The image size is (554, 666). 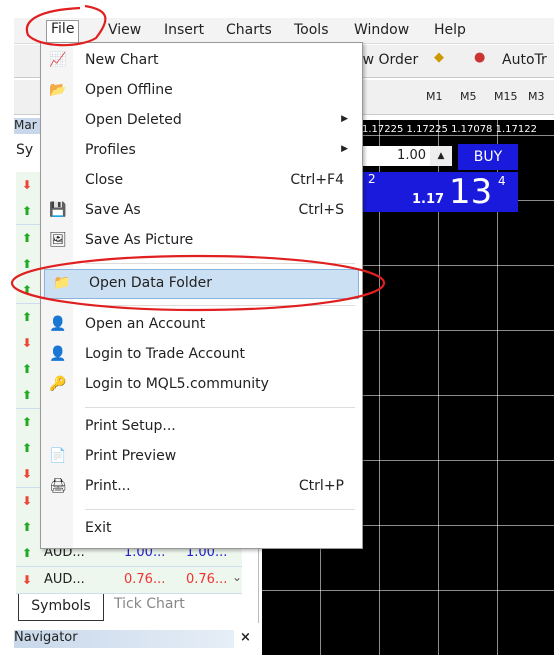 What do you see at coordinates (198, 283) in the screenshot?
I see `annotation-ellipse-open-data-folder` at bounding box center [198, 283].